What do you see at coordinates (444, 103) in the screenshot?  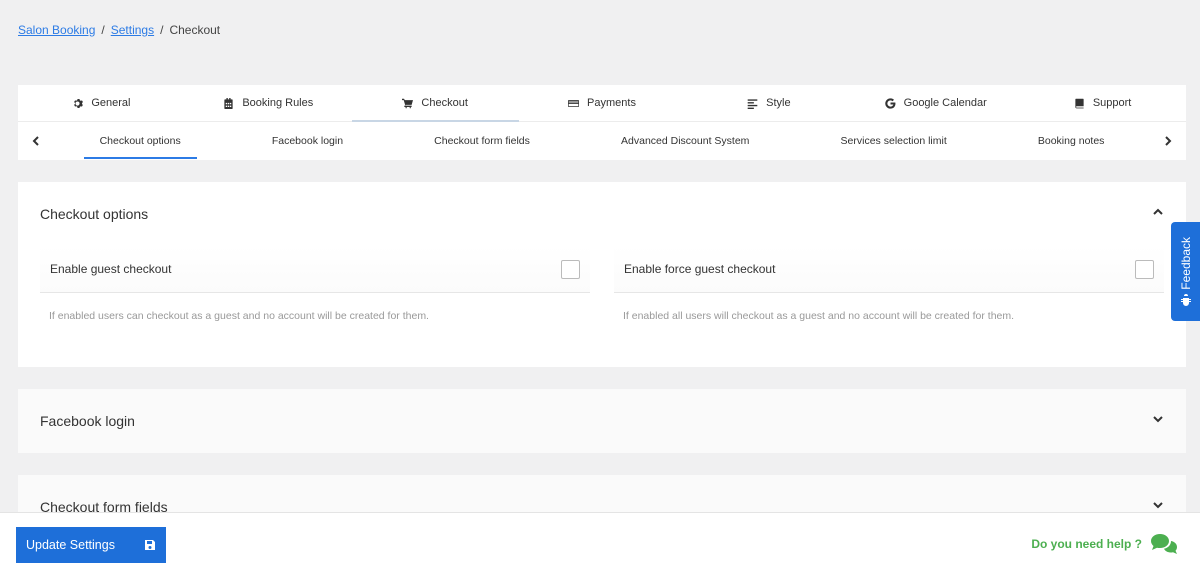 I see `tab-label: Checkout` at bounding box center [444, 103].